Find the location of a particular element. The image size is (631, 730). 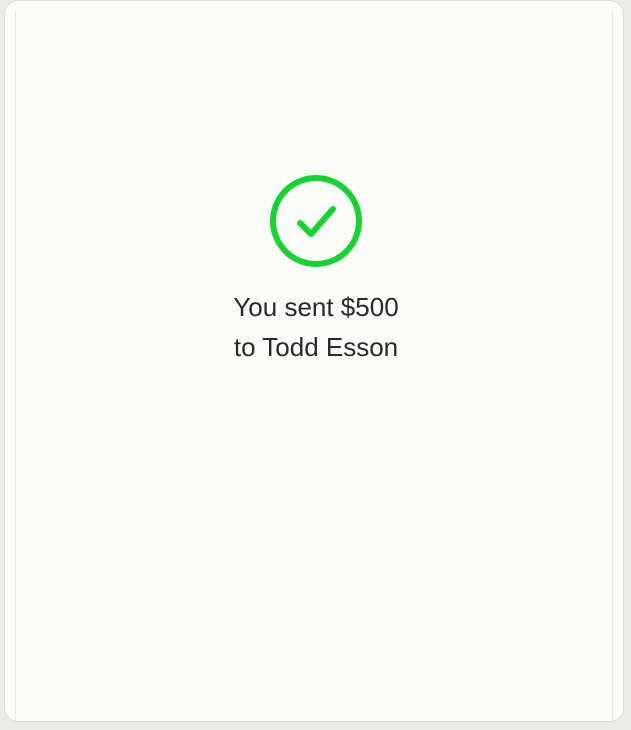

card-inner-edge-left is located at coordinates (15, 366).